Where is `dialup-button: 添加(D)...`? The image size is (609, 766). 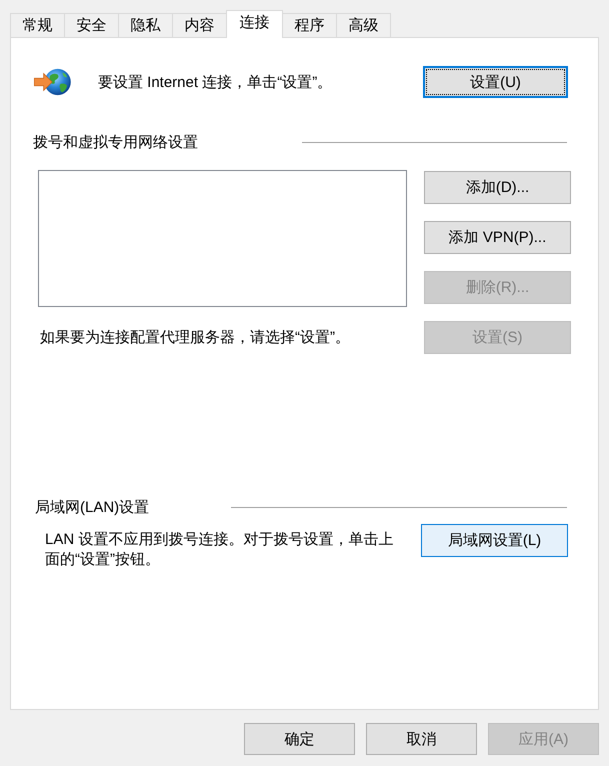 dialup-button: 添加(D)... is located at coordinates (497, 187).